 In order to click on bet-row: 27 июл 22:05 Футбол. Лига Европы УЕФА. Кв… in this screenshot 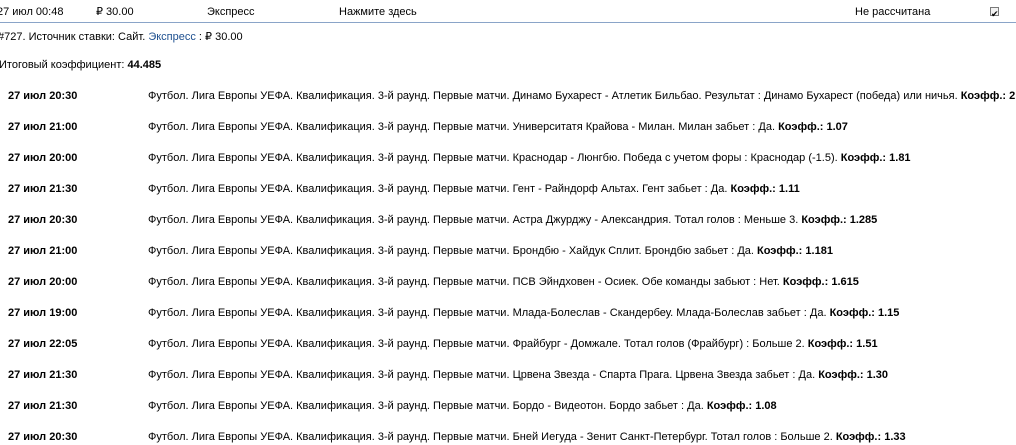, I will do `click(508, 344)`.